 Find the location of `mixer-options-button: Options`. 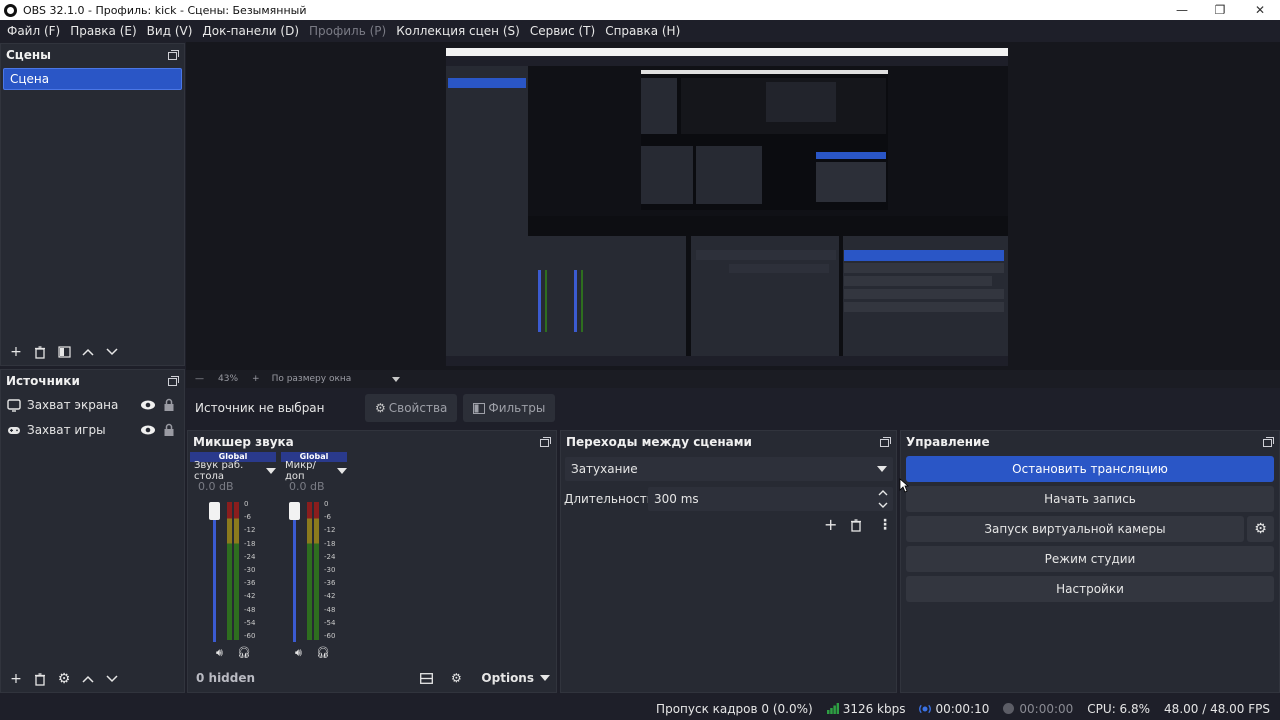

mixer-options-button: Options is located at coordinates (515, 678).